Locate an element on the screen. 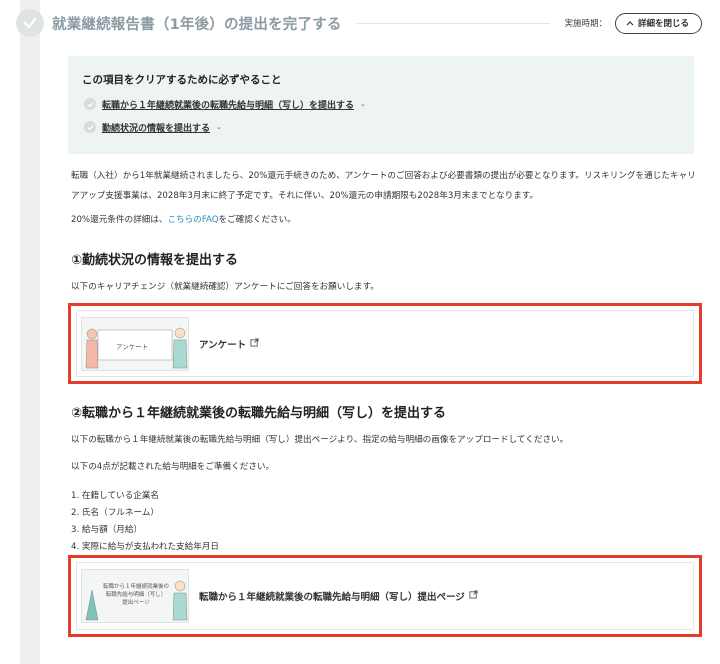  todo-item: 転職から１年継続就業後の転職先給与明細（写し）を提出する ⌄ is located at coordinates (382, 104).